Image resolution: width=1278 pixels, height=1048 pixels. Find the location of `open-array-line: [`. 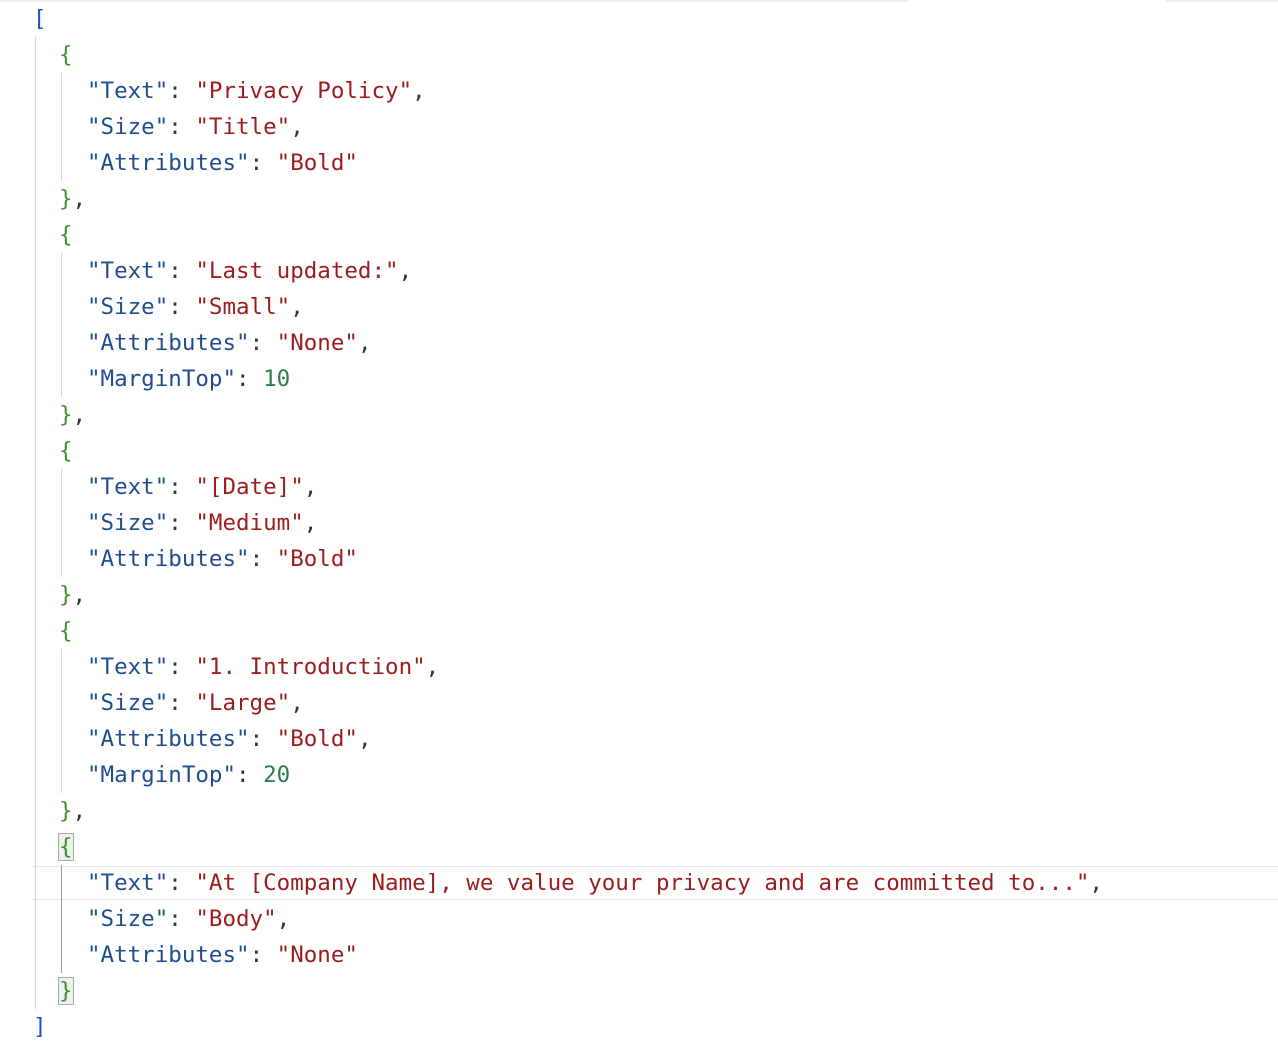

open-array-line: [ is located at coordinates (40, 19).